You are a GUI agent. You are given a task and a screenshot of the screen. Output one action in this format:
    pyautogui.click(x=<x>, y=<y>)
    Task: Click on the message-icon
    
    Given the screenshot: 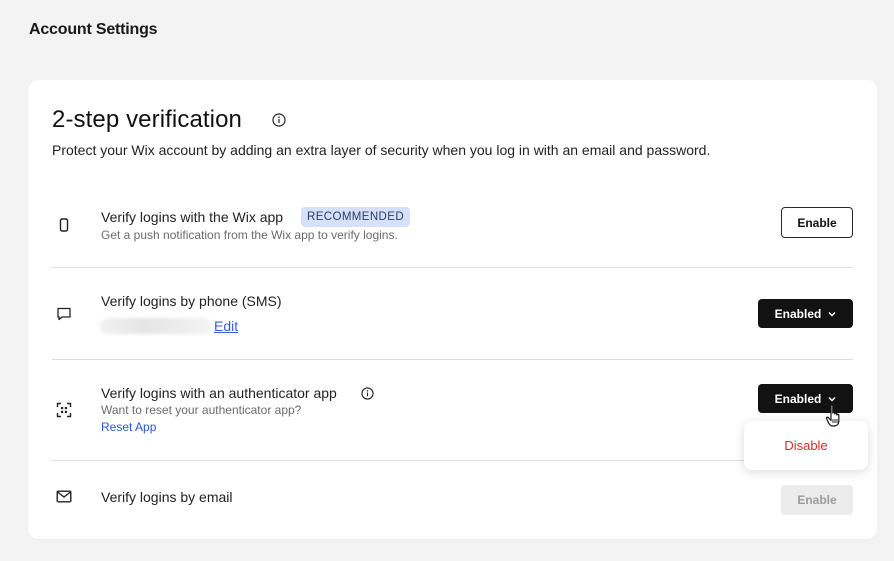 What is the action you would take?
    pyautogui.click(x=64, y=314)
    